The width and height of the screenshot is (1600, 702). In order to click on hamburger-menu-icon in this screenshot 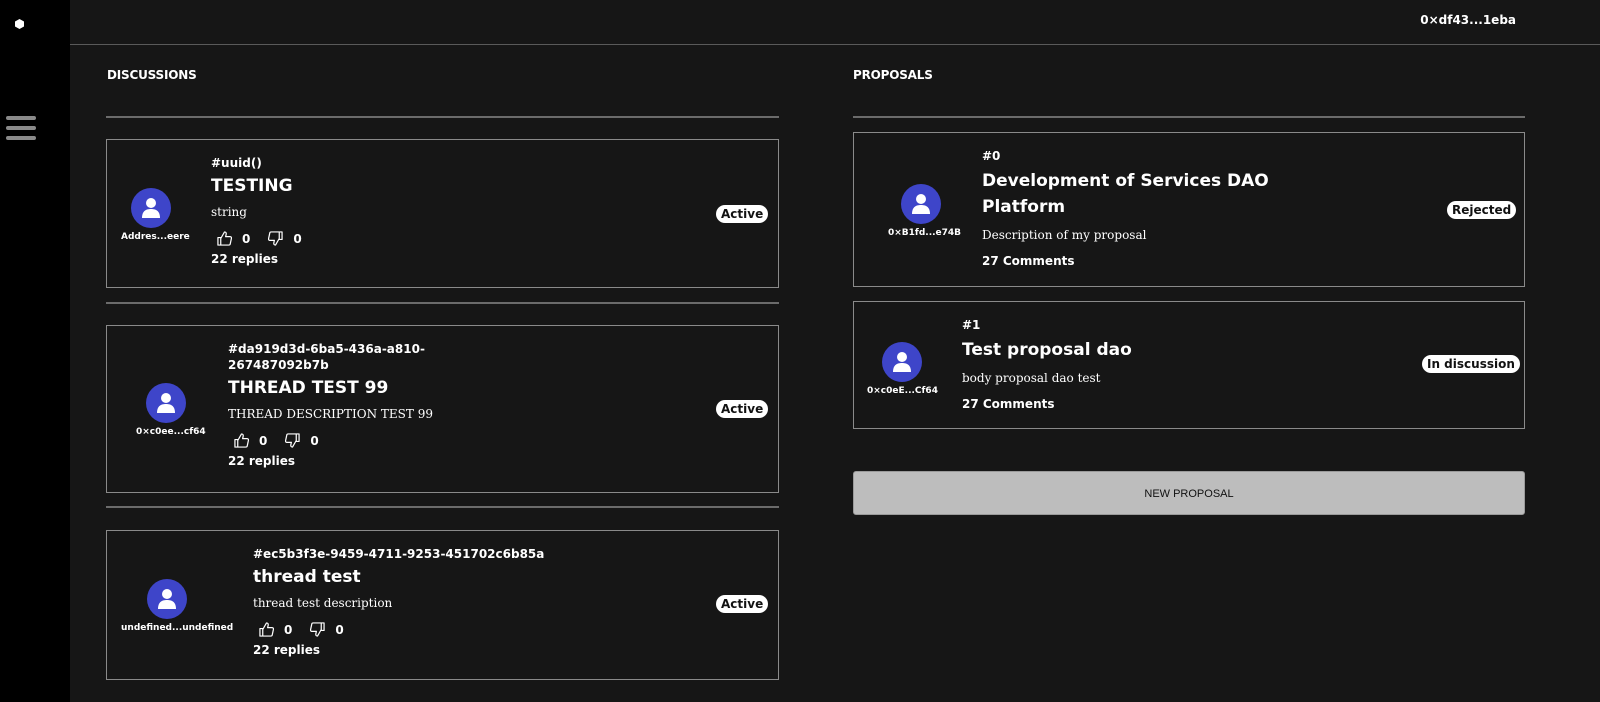, I will do `click(21, 130)`.